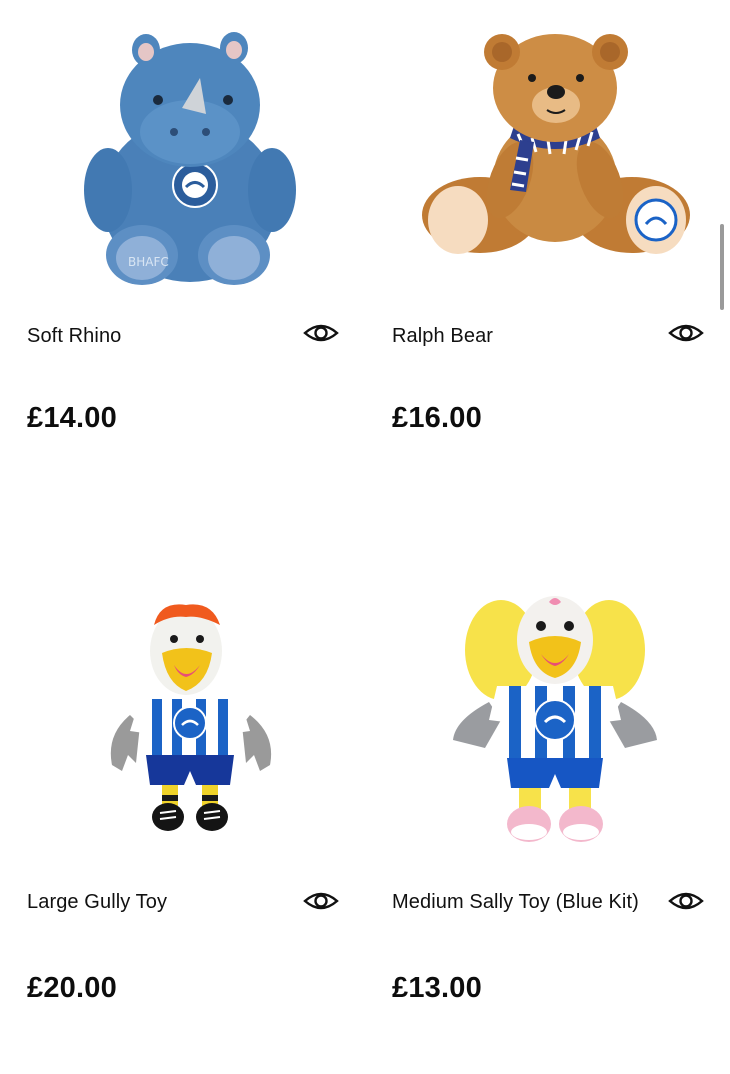 The height and width of the screenshot is (1074, 730). What do you see at coordinates (162, 336) in the screenshot?
I see `product-title: Soft Rhino` at bounding box center [162, 336].